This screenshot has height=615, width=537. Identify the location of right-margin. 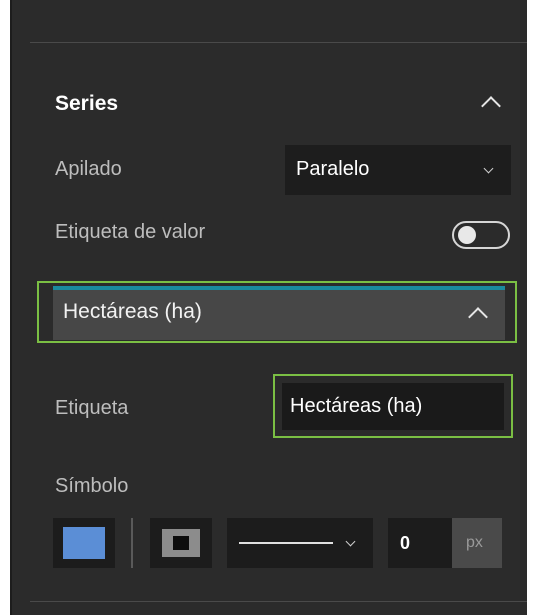
(532, 307).